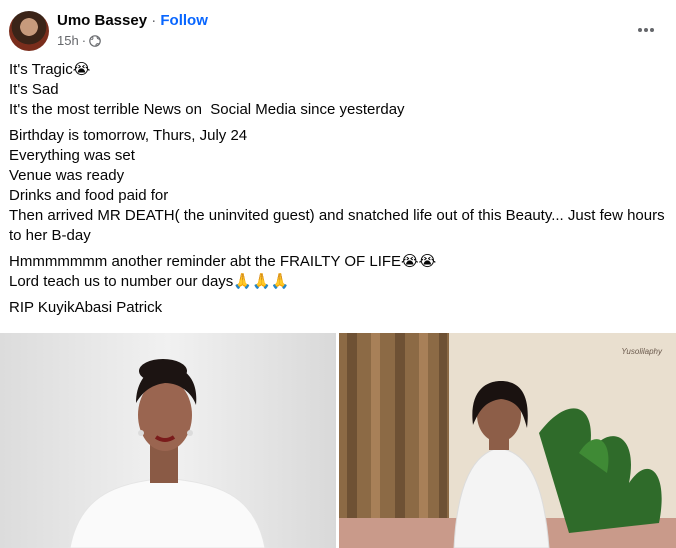  Describe the element at coordinates (86, 307) in the screenshot. I see `text-line: RIP KuyikAbasi Patrick` at that location.